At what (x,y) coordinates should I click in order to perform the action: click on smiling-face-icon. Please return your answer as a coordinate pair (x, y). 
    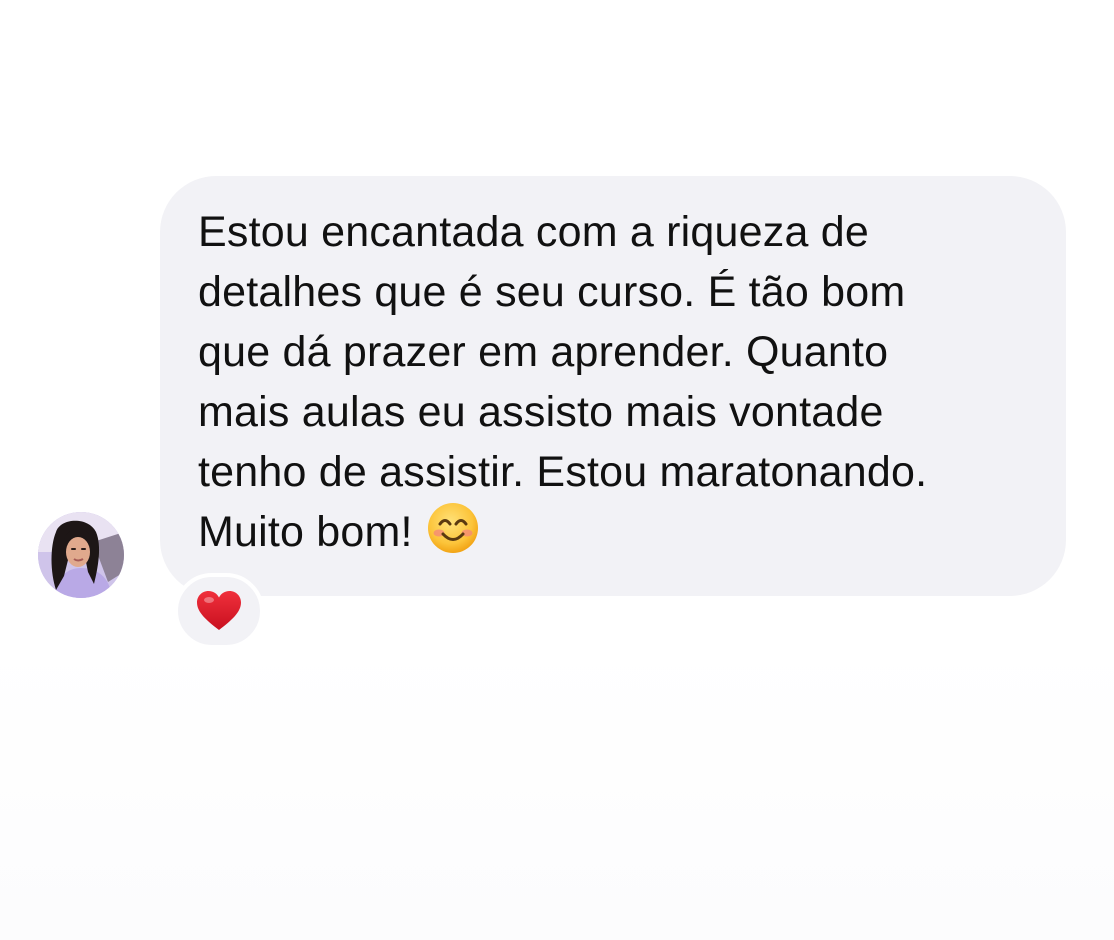
    Looking at the image, I should click on (452, 528).